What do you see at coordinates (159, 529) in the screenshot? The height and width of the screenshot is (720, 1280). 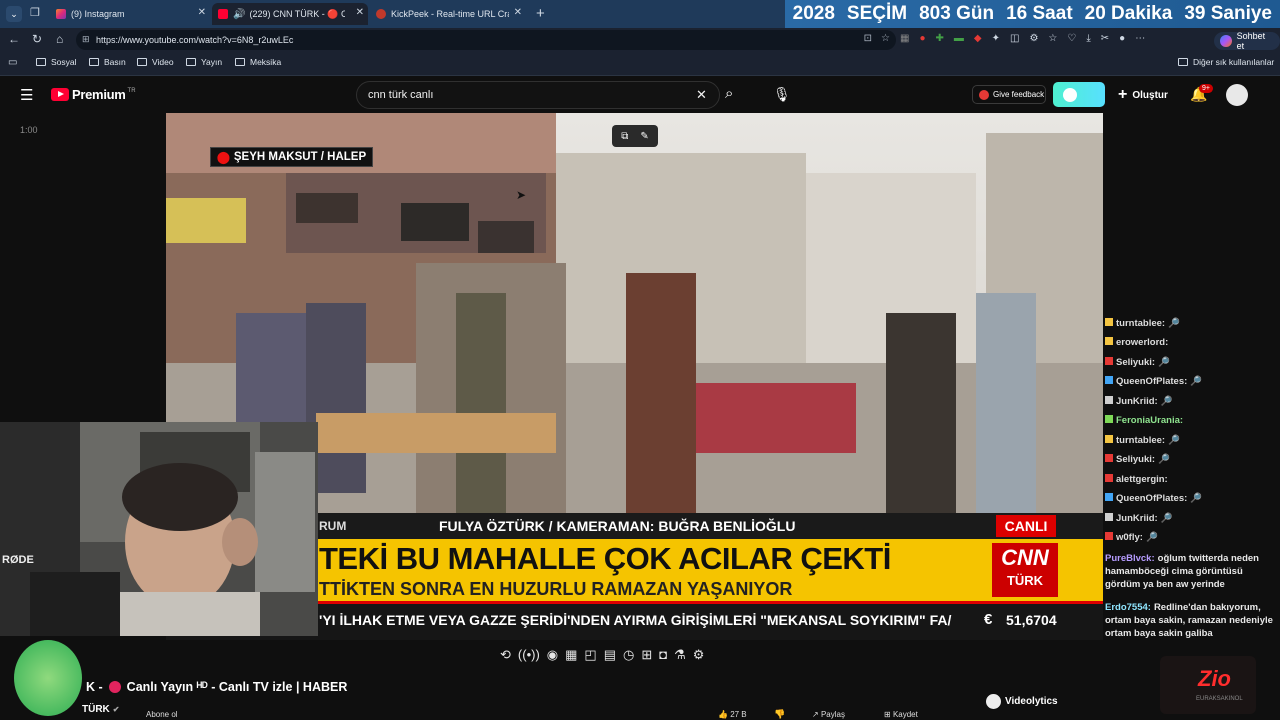 I see `streamer-webcam: RØDE` at bounding box center [159, 529].